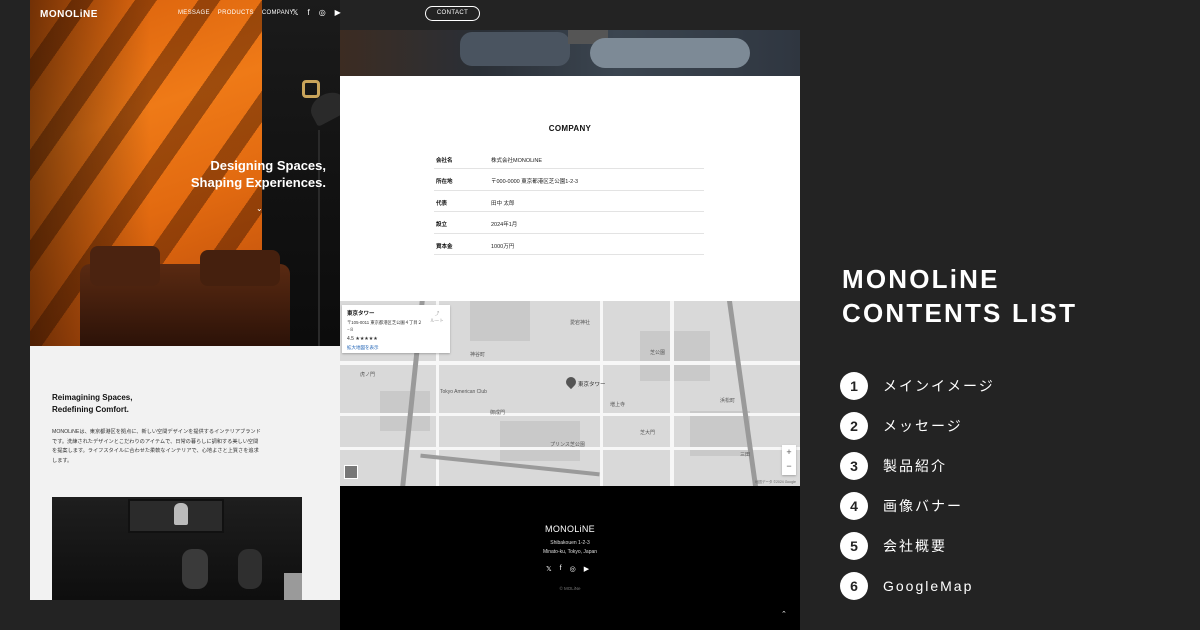 Image resolution: width=1200 pixels, height=630 pixels. I want to click on footer-logo: MONOLiNE, so click(570, 529).